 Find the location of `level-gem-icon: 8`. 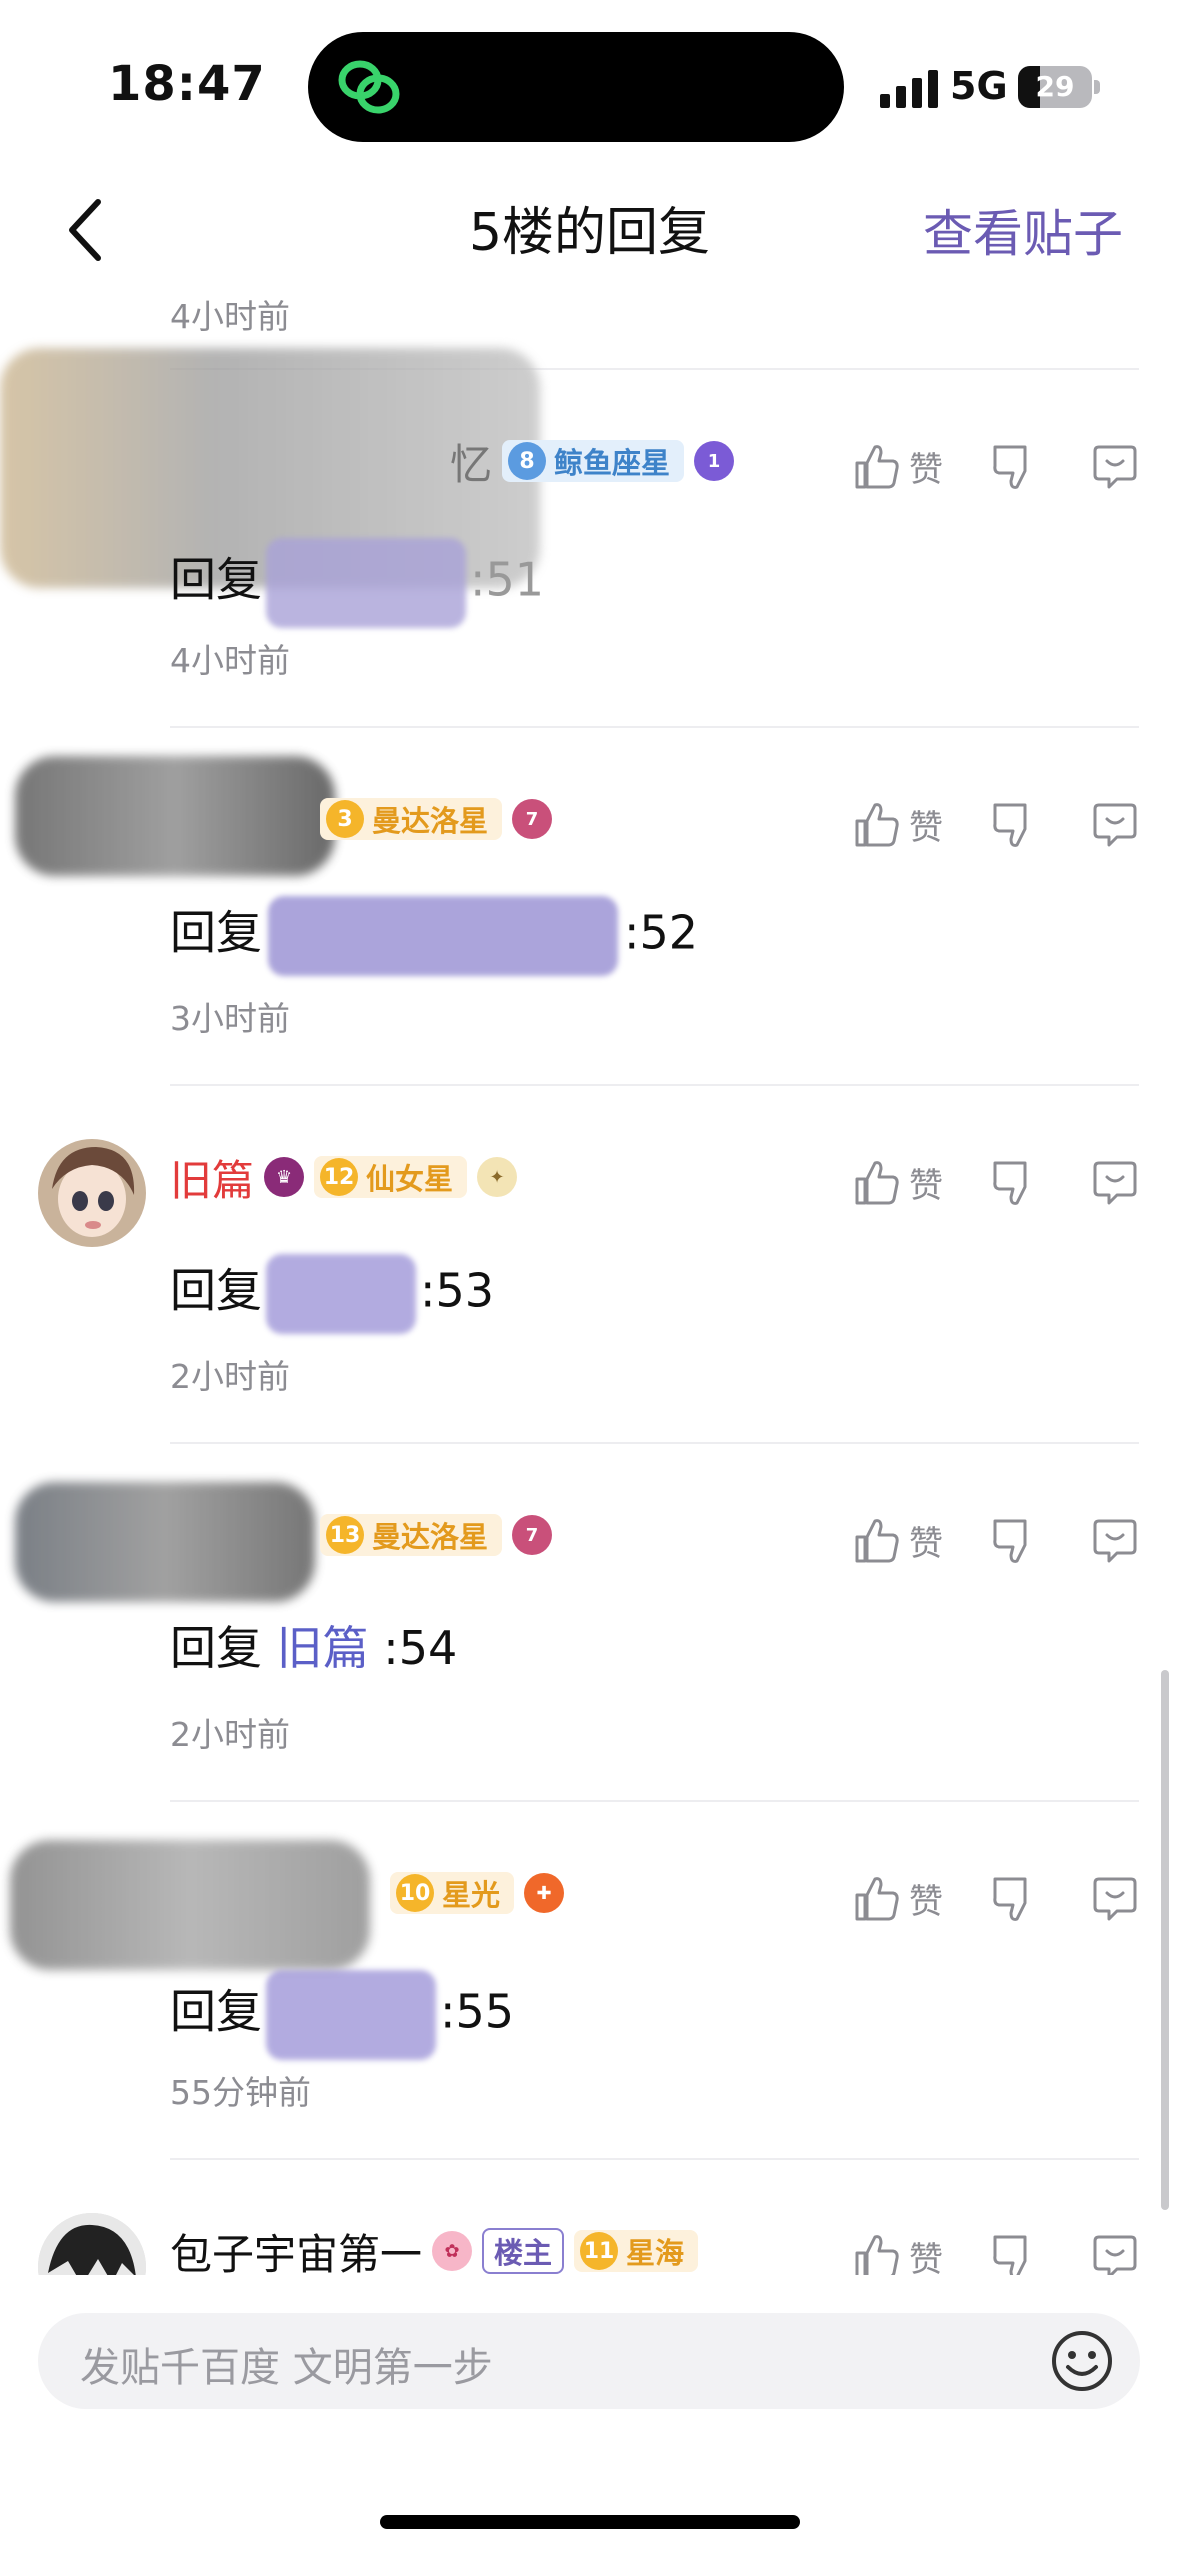

level-gem-icon: 8 is located at coordinates (527, 461).